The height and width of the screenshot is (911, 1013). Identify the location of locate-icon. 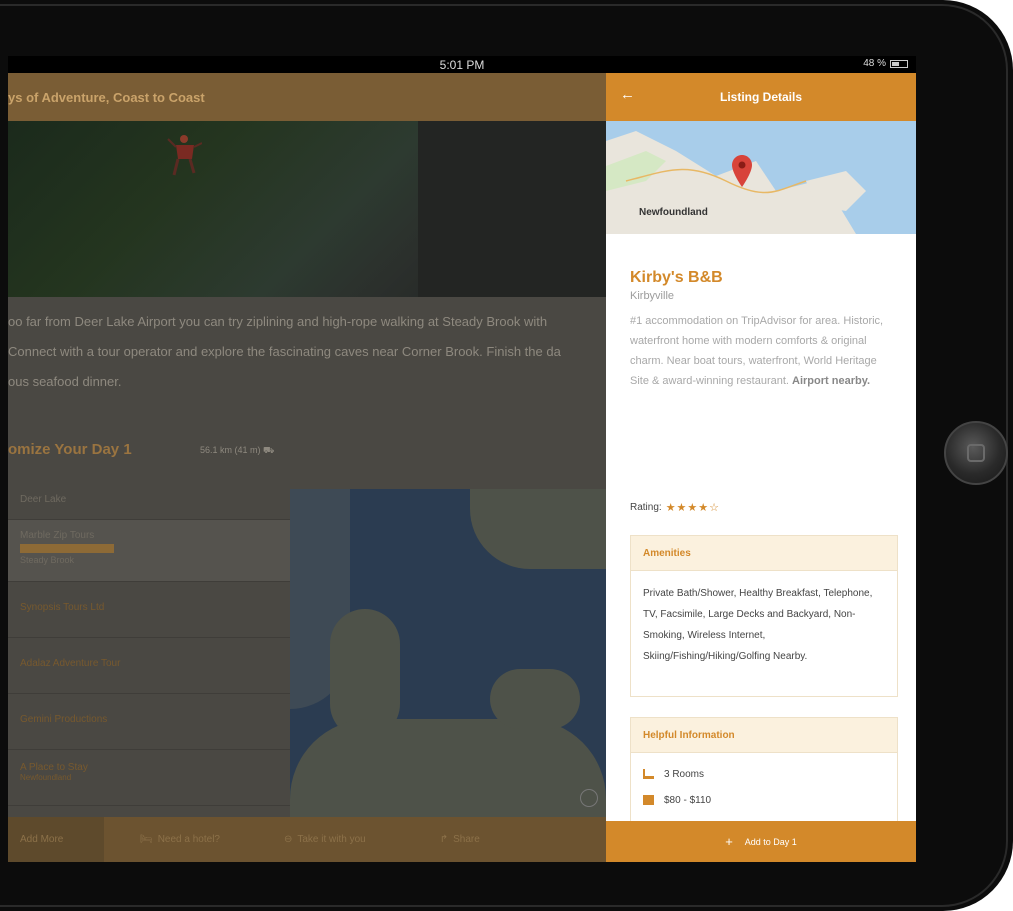
(589, 798).